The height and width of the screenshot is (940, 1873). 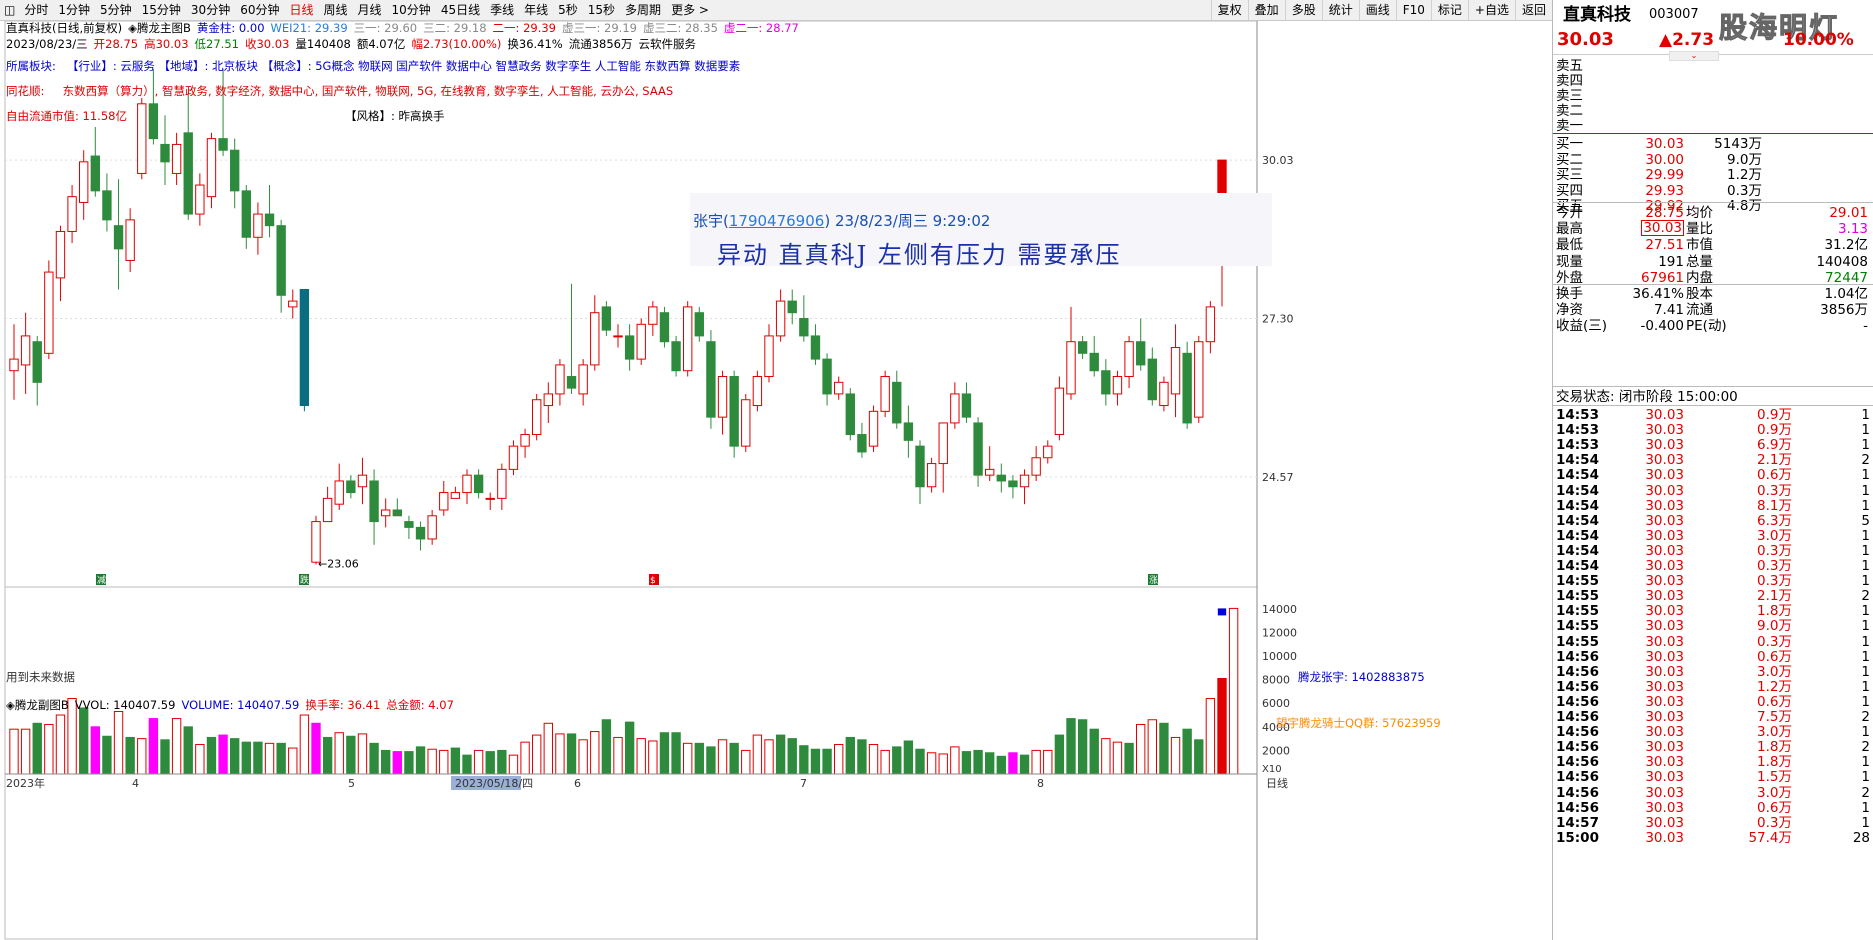 What do you see at coordinates (161, 10) in the screenshot?
I see `period-tab: 15分钟` at bounding box center [161, 10].